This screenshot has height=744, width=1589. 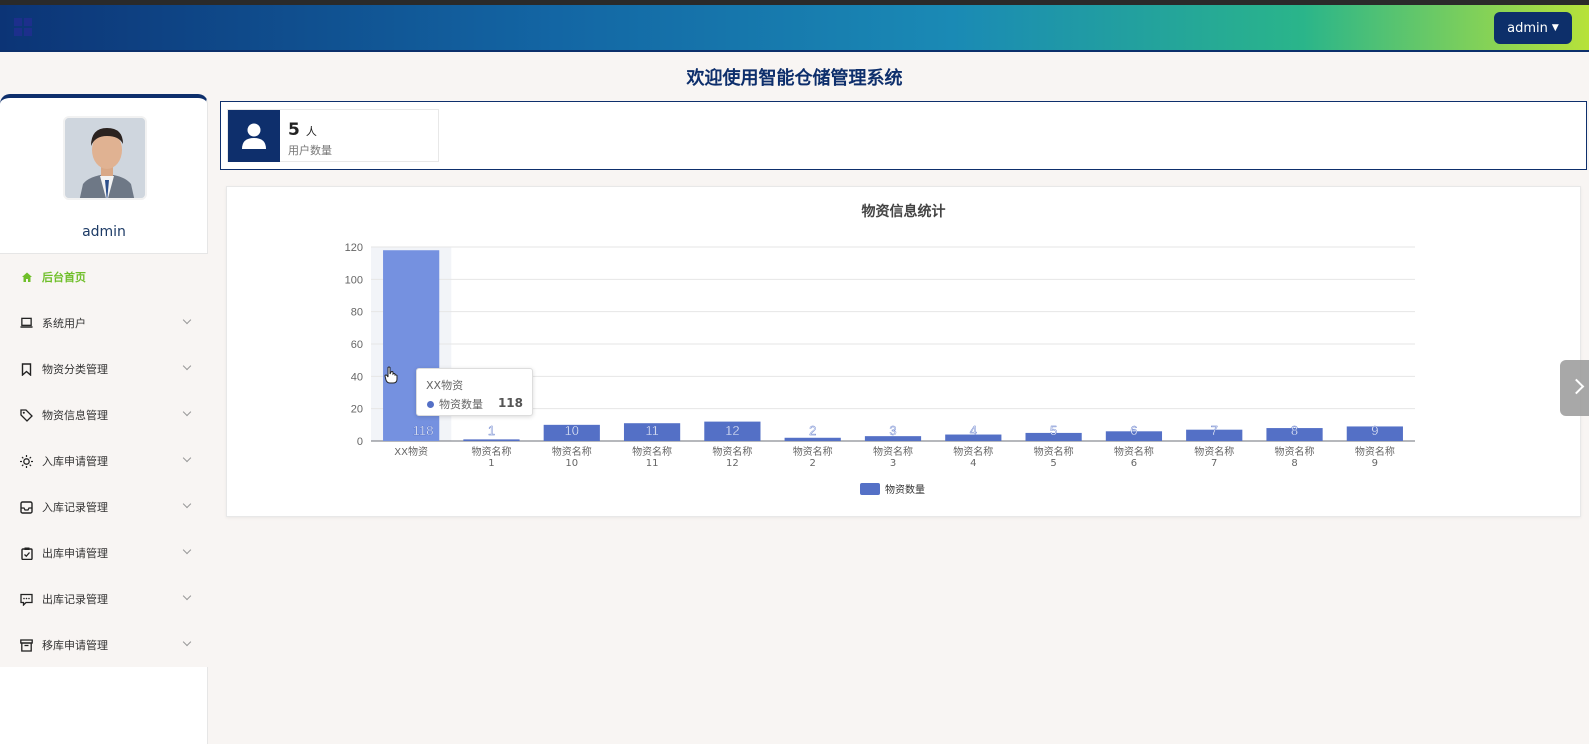 I want to click on sidebar-item-transfer-request: 移库申请管理, so click(x=104, y=645).